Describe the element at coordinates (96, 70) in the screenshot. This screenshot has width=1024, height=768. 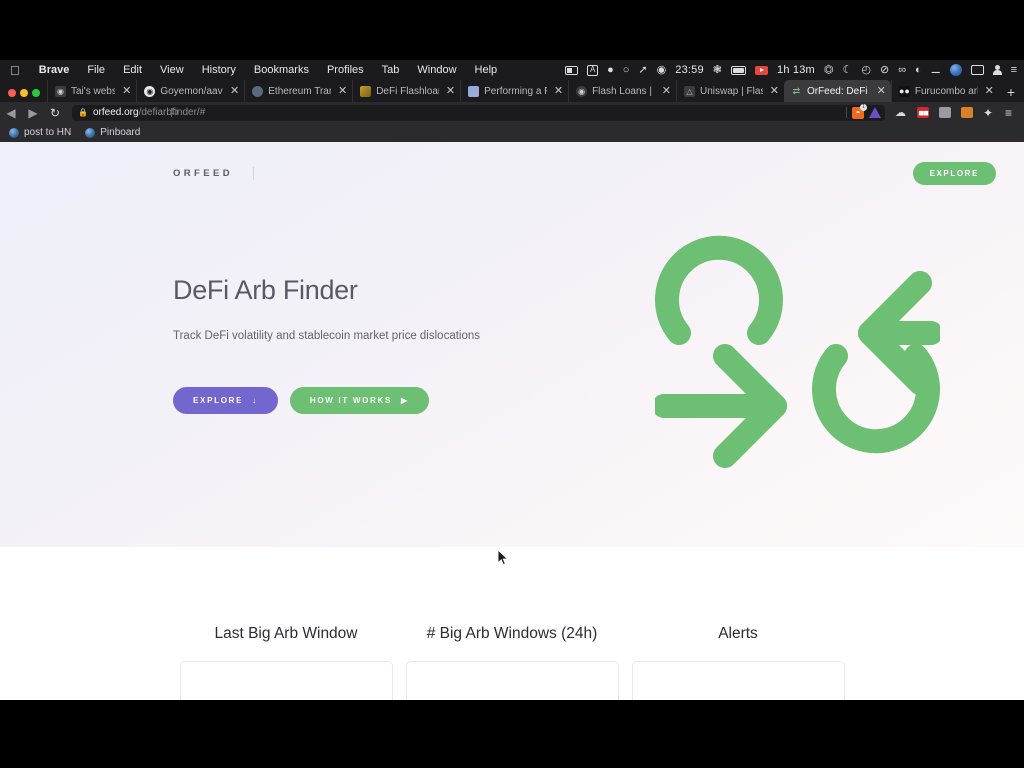
I see `menu-file: File` at that location.